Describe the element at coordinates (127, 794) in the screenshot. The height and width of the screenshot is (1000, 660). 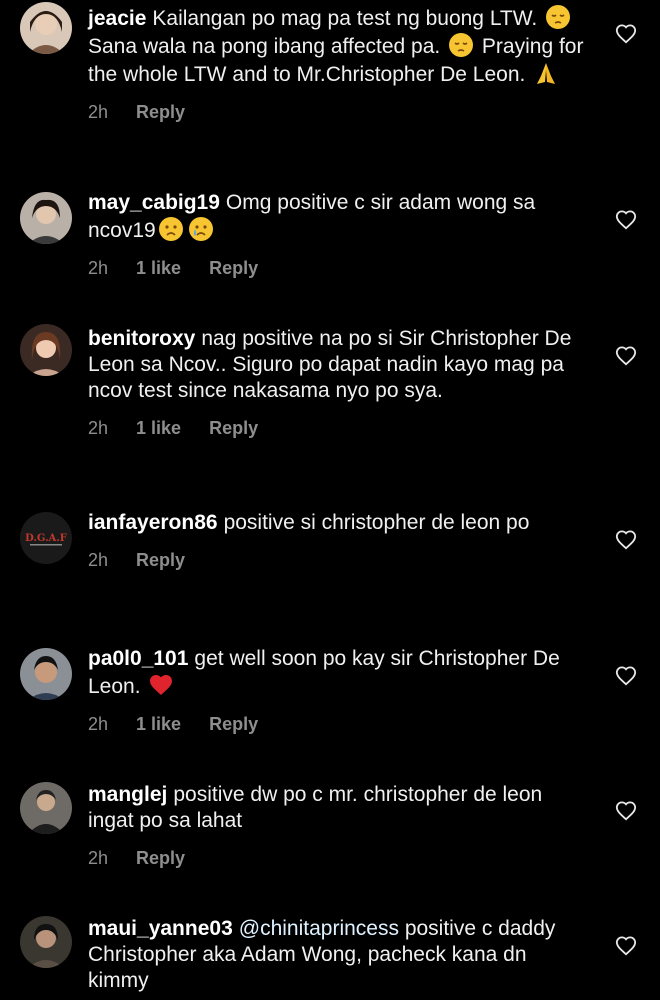
I see `username: manglej` at that location.